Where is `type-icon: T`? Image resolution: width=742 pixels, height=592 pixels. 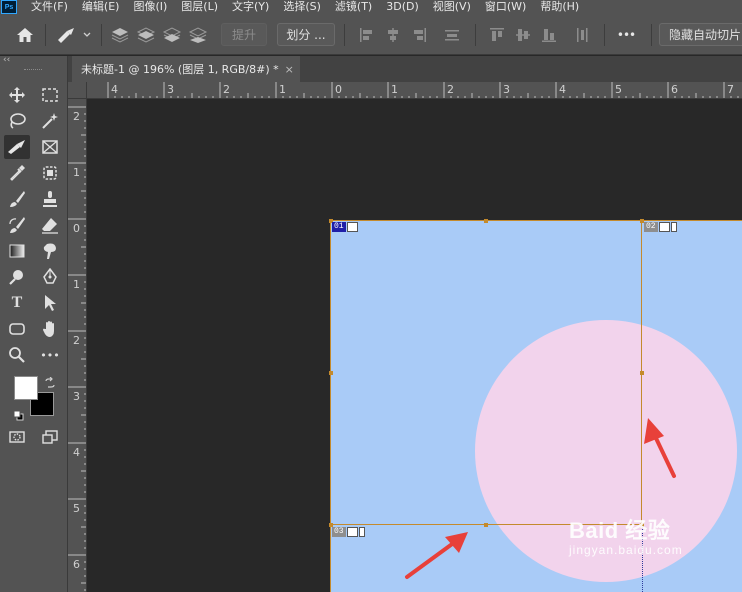 type-icon: T is located at coordinates (17, 303).